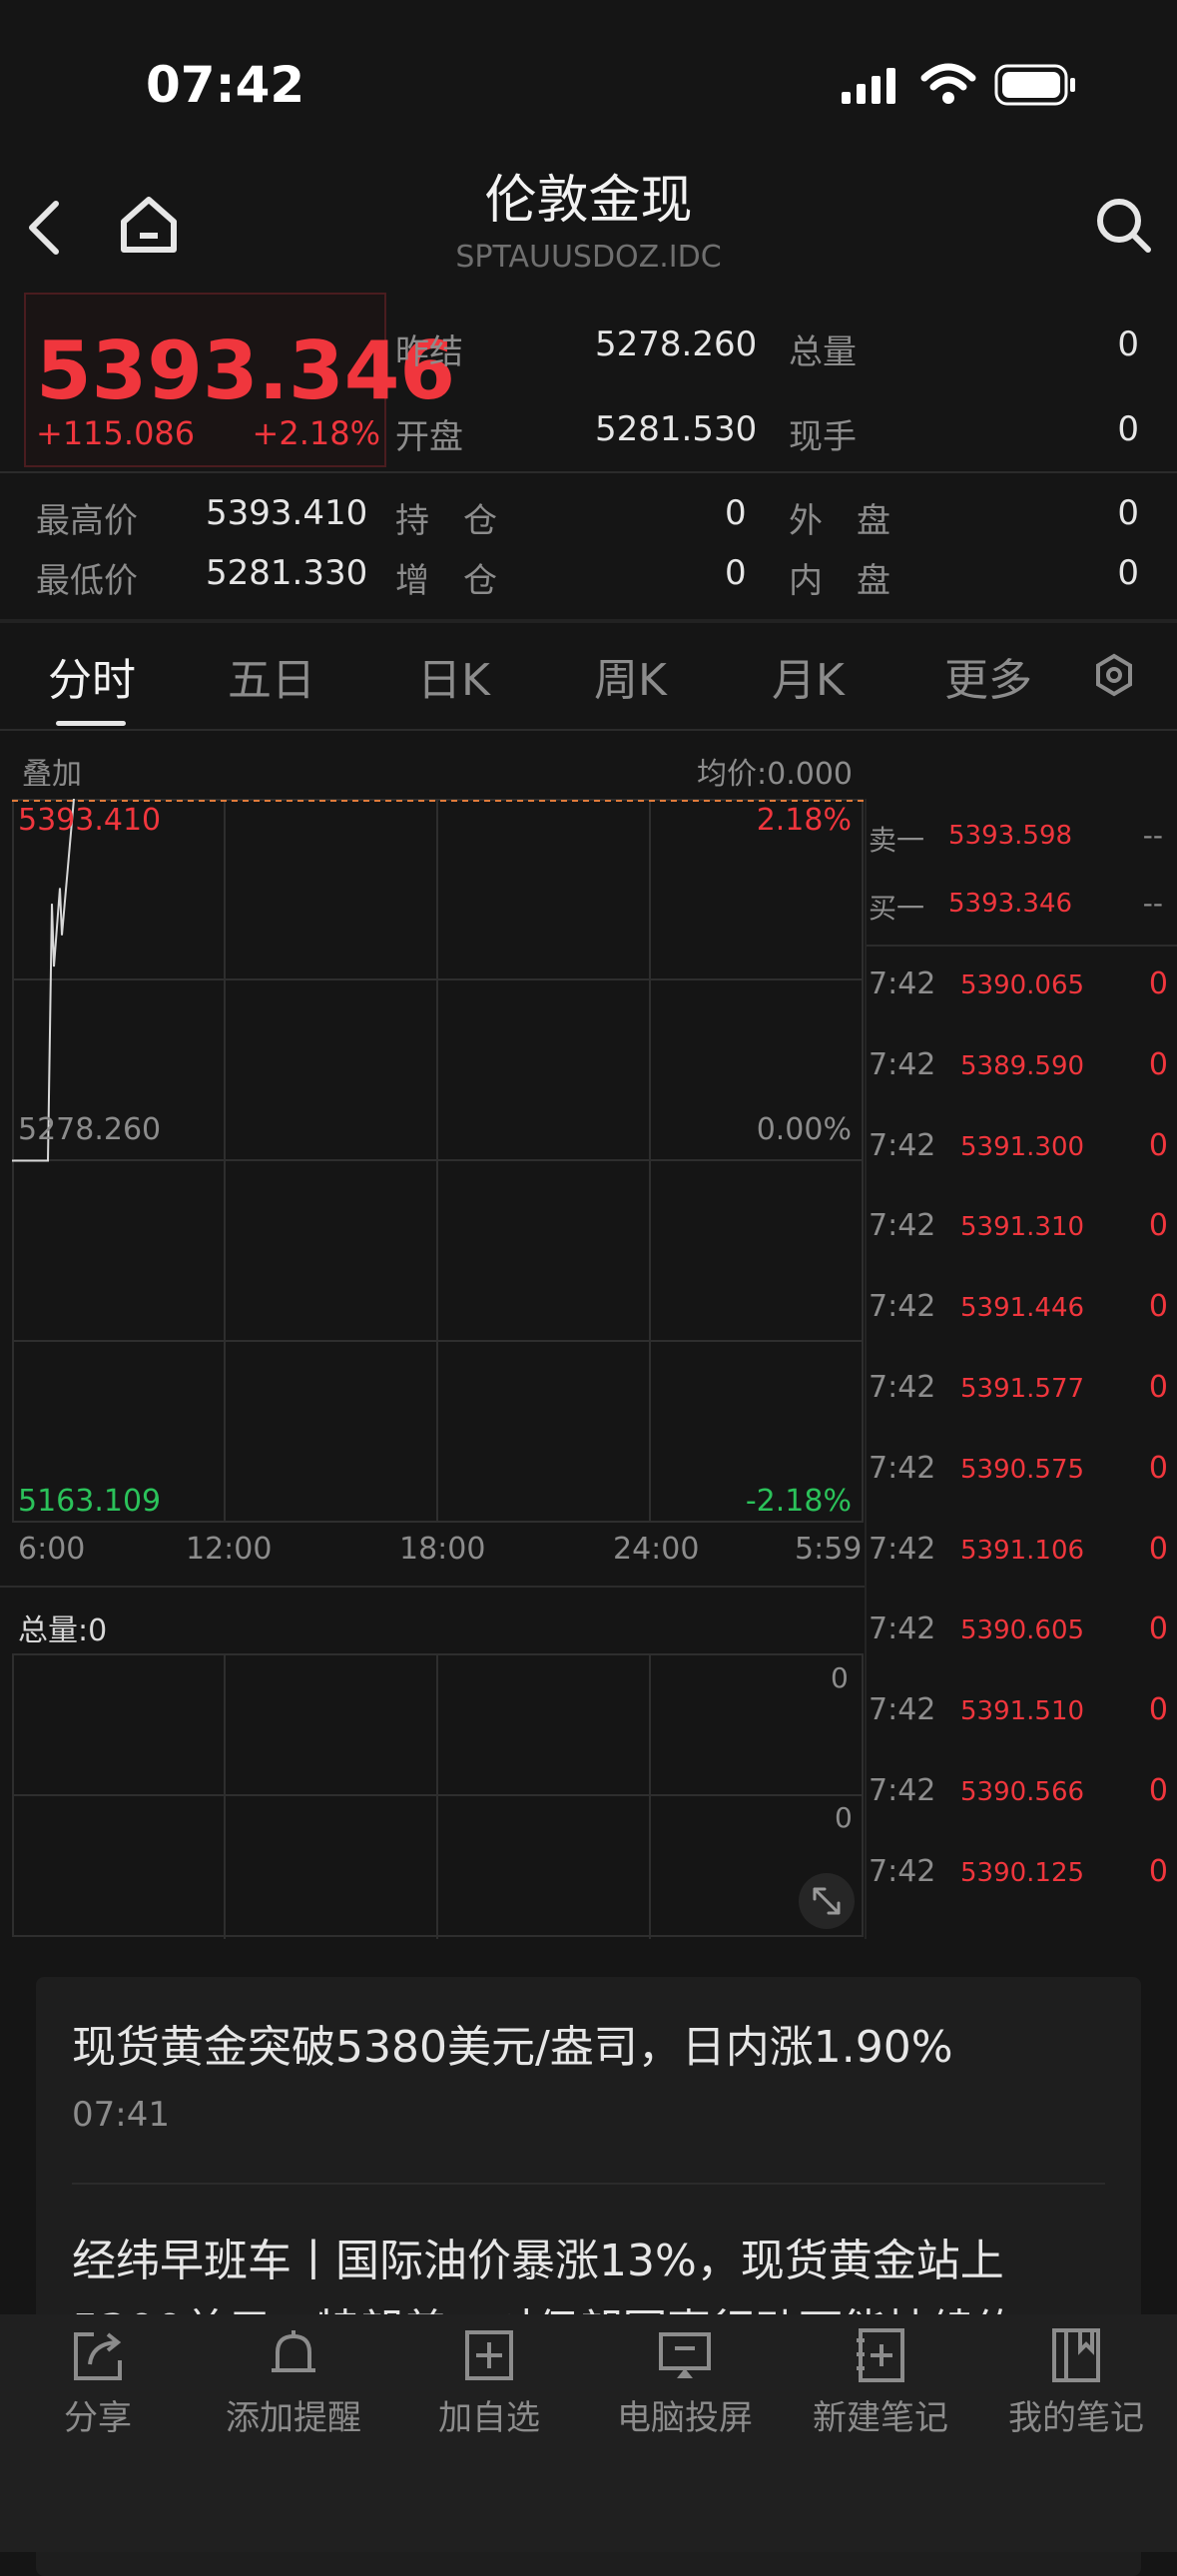 The height and width of the screenshot is (2576, 1177). I want to click on expand-button, so click(827, 1901).